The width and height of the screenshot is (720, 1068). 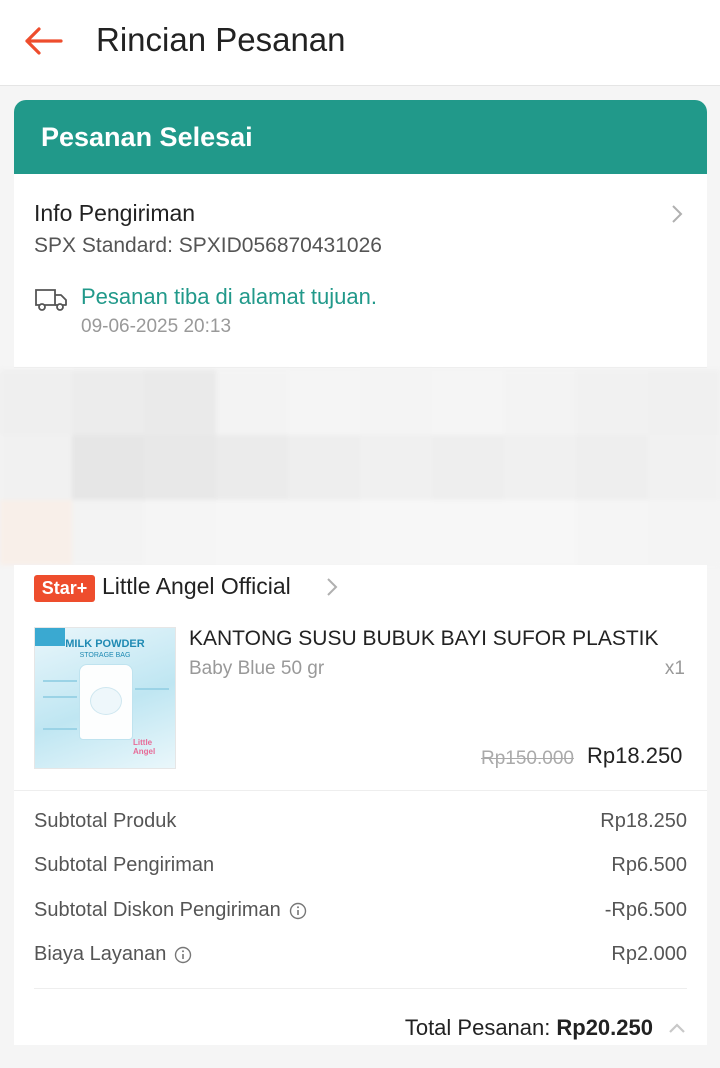 What do you see at coordinates (360, 988) in the screenshot?
I see `summary-divider` at bounding box center [360, 988].